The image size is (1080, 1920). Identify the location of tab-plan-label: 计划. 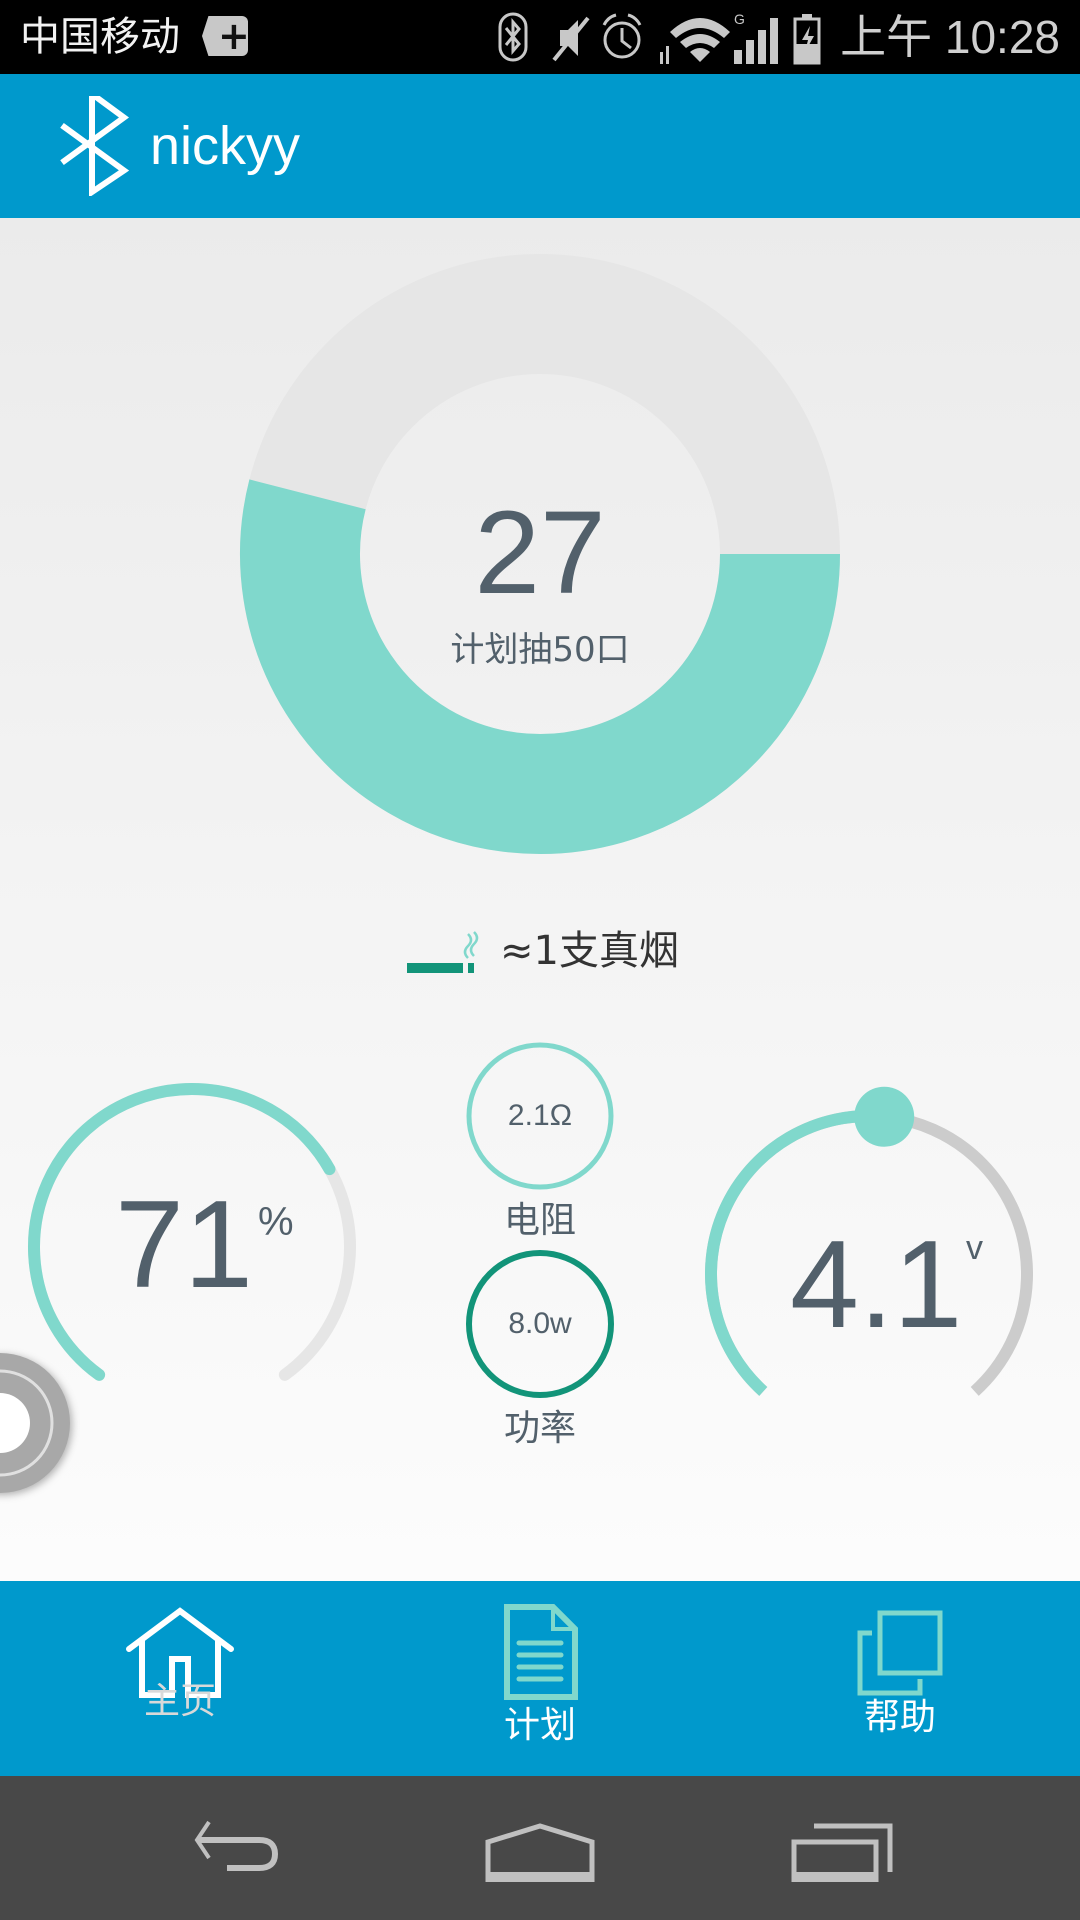
(539, 1725).